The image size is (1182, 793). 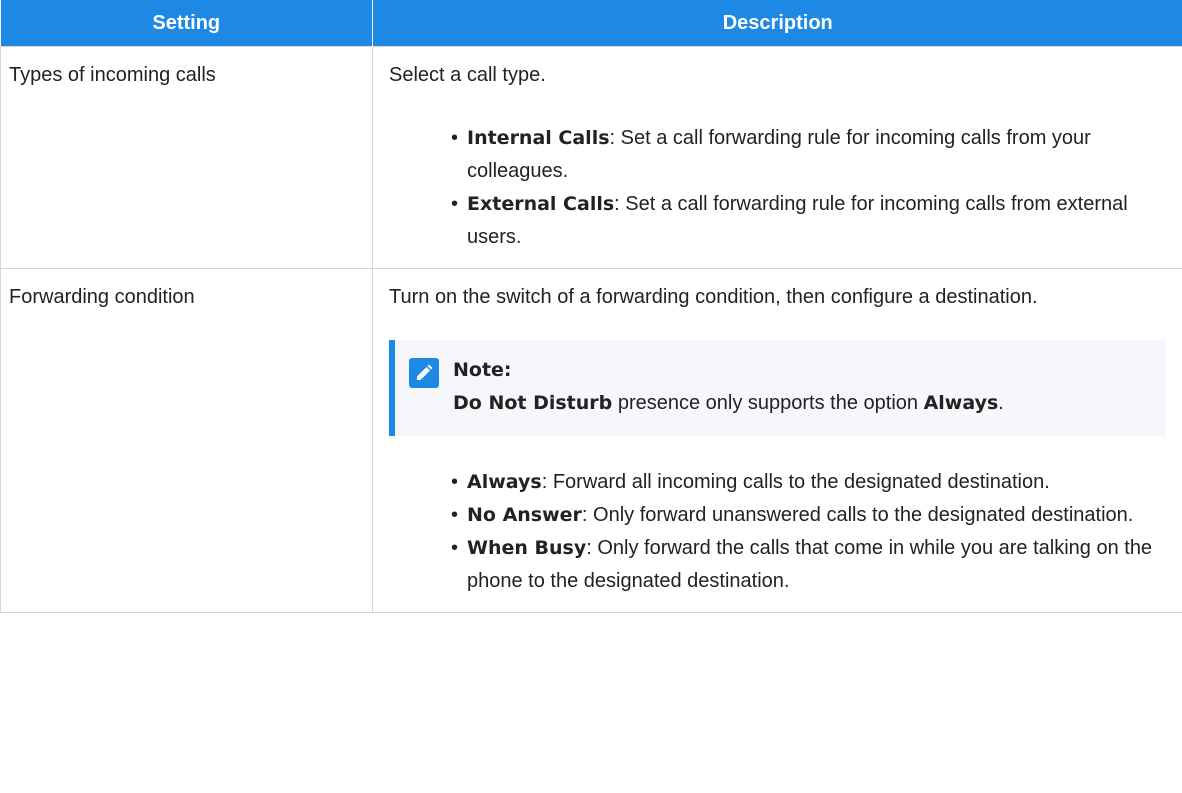 What do you see at coordinates (768, 403) in the screenshot?
I see `note-span: presence only supports the option` at bounding box center [768, 403].